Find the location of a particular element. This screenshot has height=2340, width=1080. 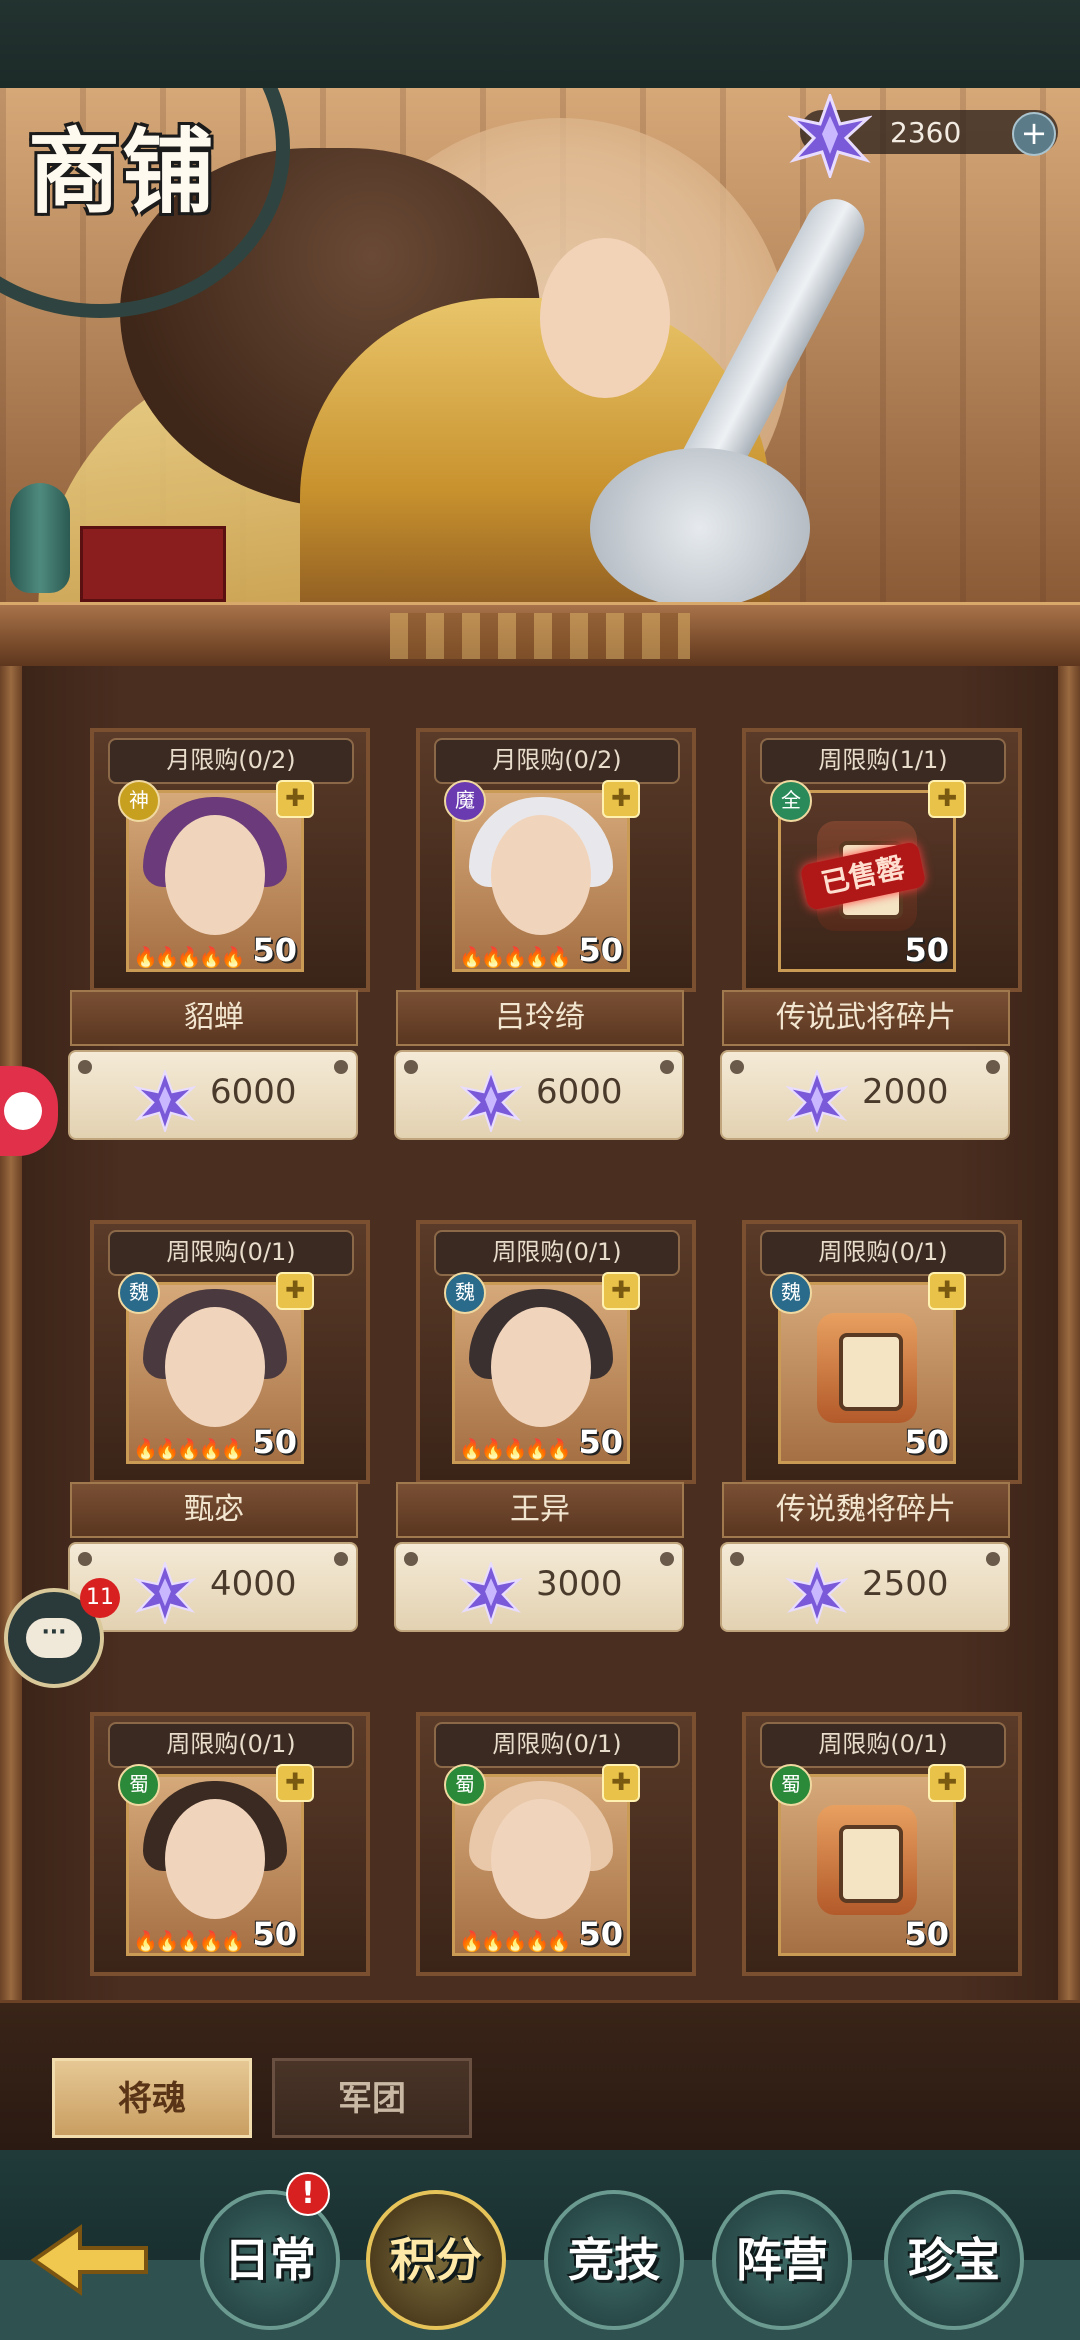

back-button is located at coordinates (90, 2260).